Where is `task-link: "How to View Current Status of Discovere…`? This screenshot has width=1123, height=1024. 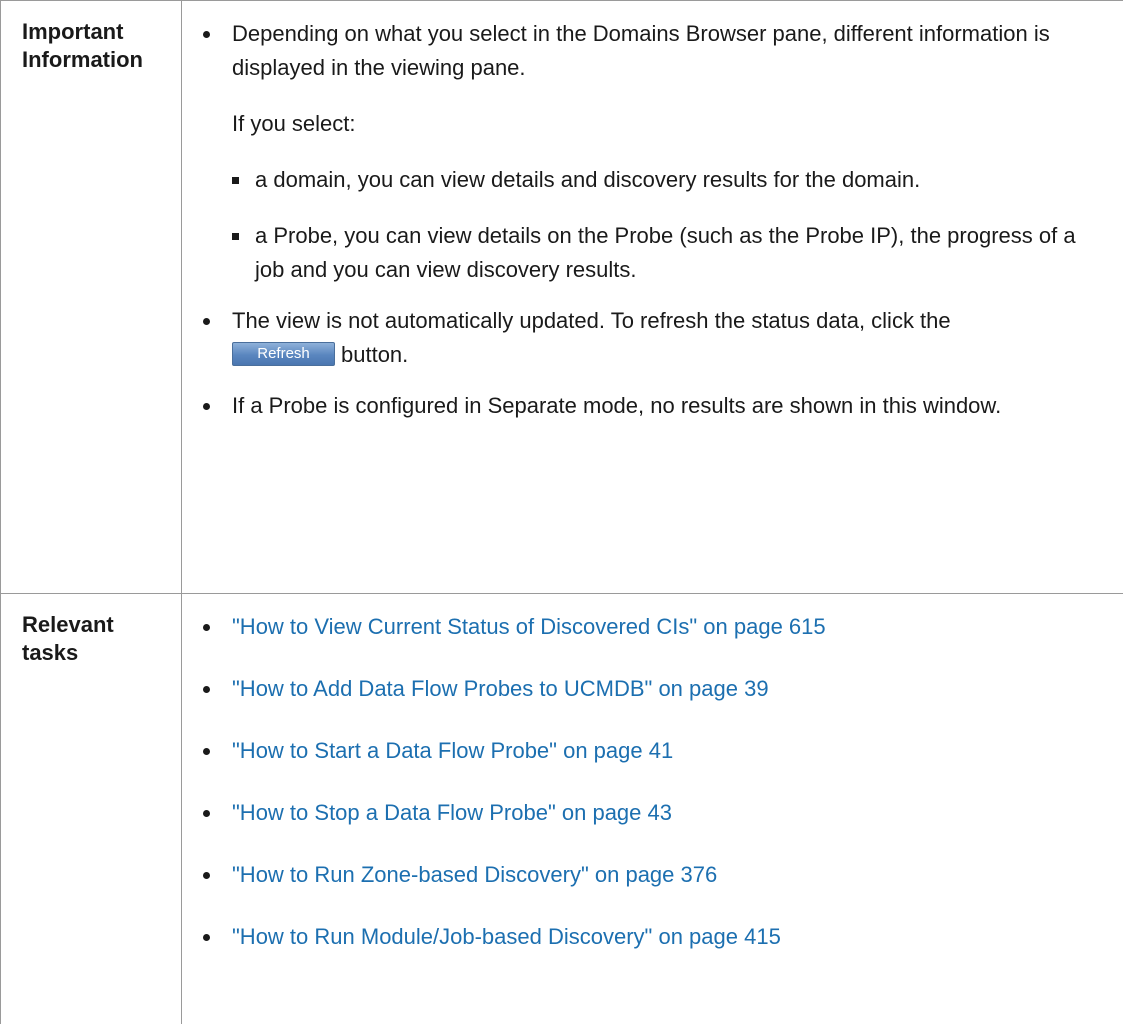 task-link: "How to View Current Status of Discovere… is located at coordinates (529, 626).